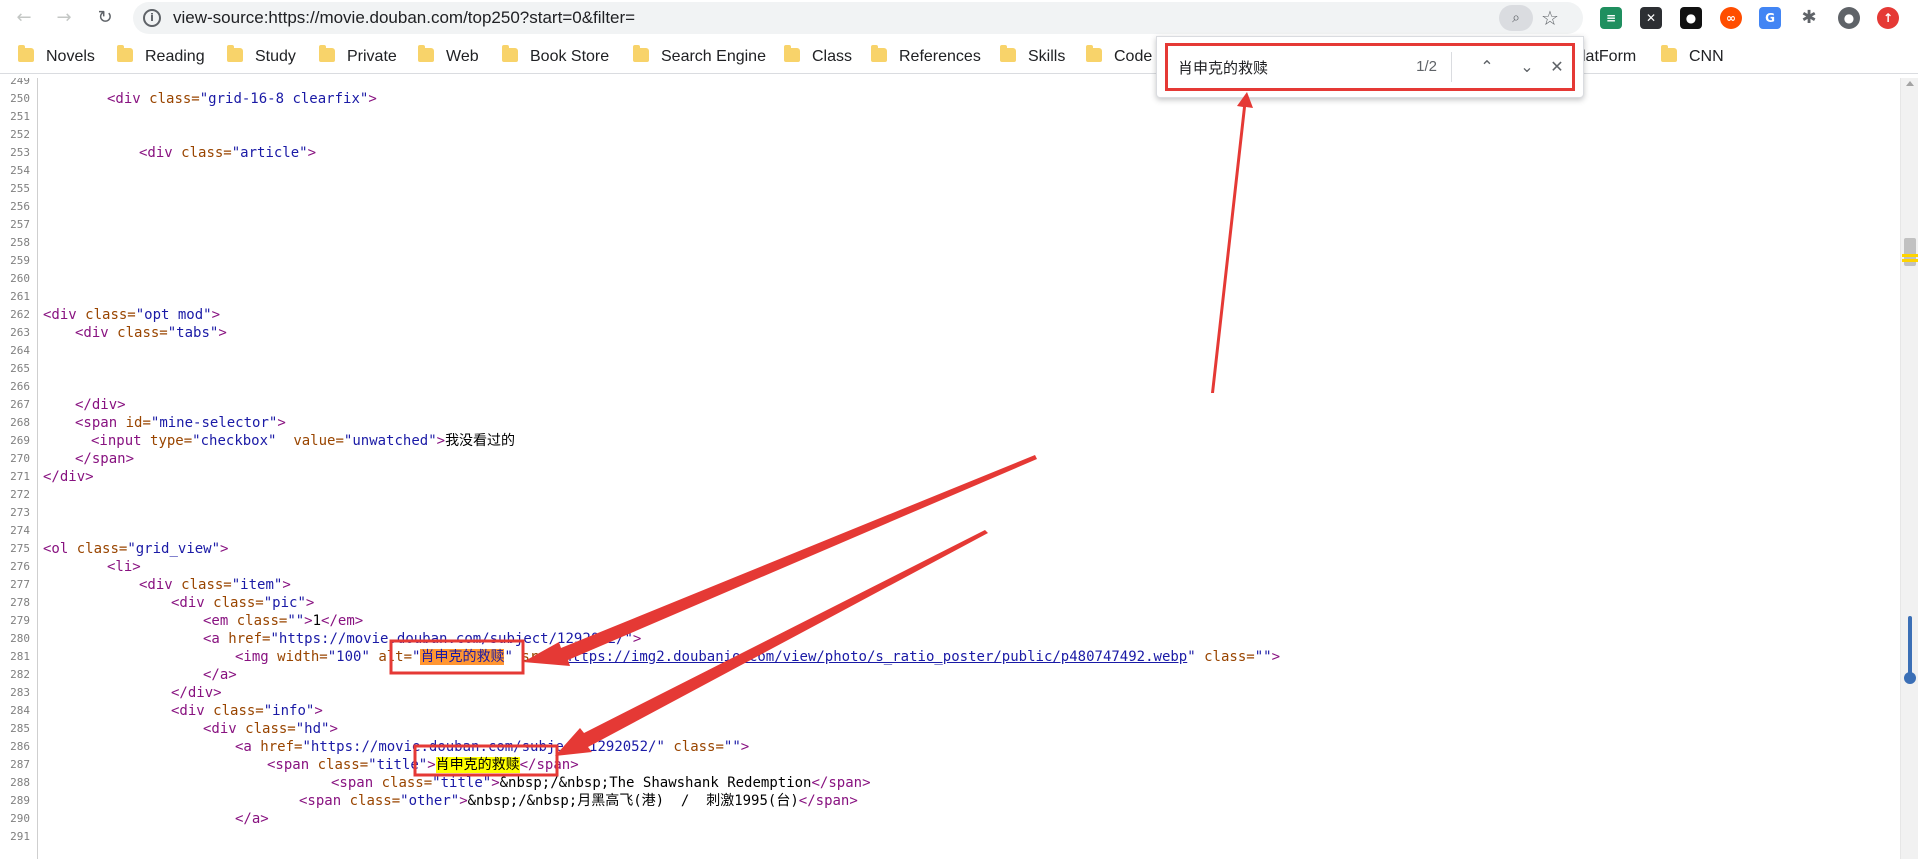 The height and width of the screenshot is (859, 1918). What do you see at coordinates (699, 57) in the screenshot?
I see `bookmark-search-engine: Search Engine` at bounding box center [699, 57].